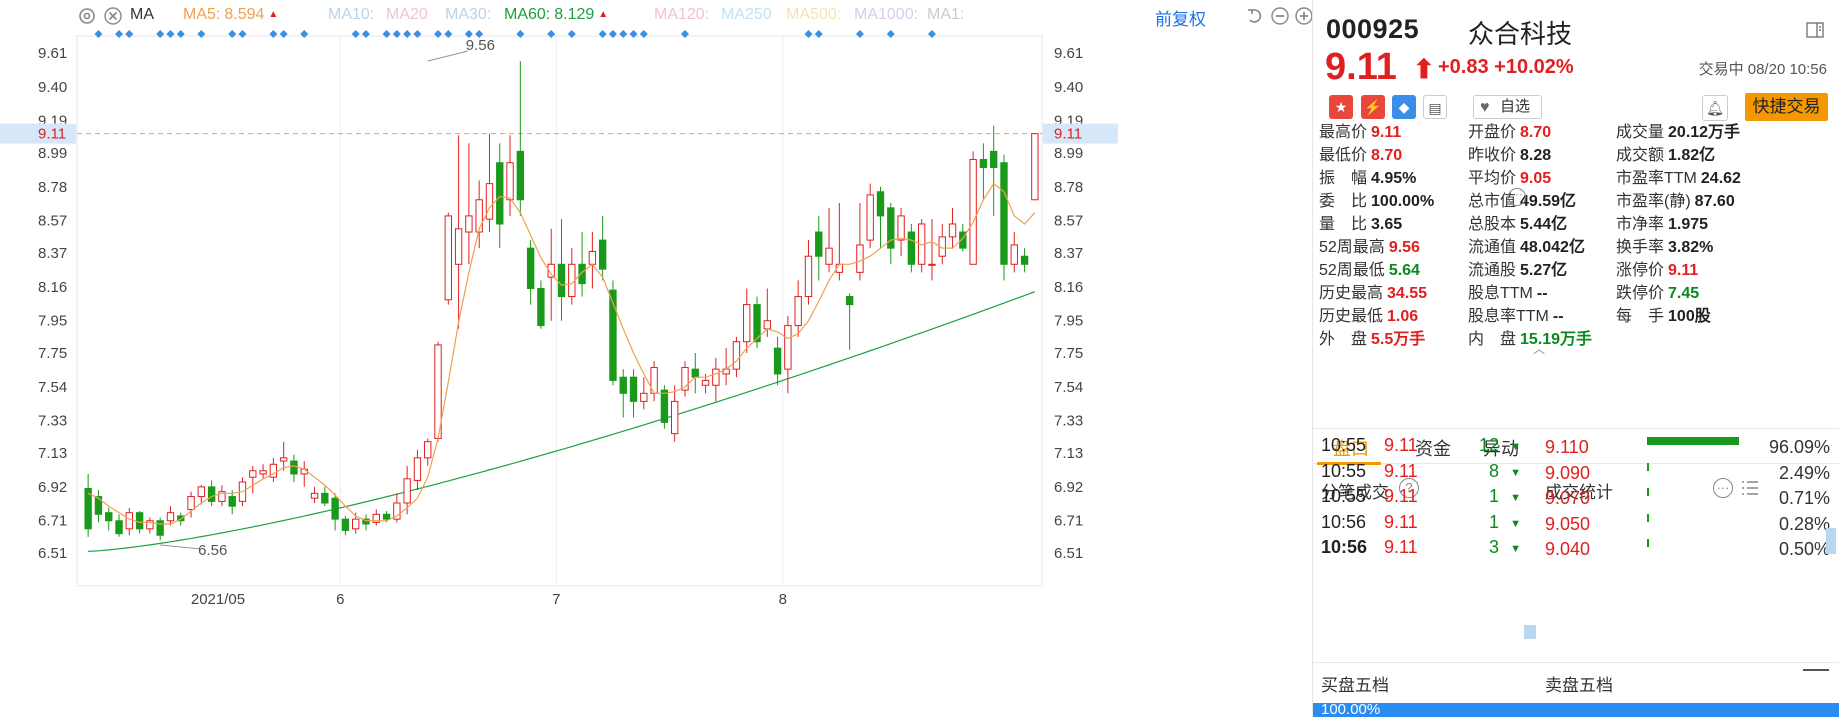 This screenshot has height=717, width=1839. I want to click on zoom-out-icon, so click(1280, 16).